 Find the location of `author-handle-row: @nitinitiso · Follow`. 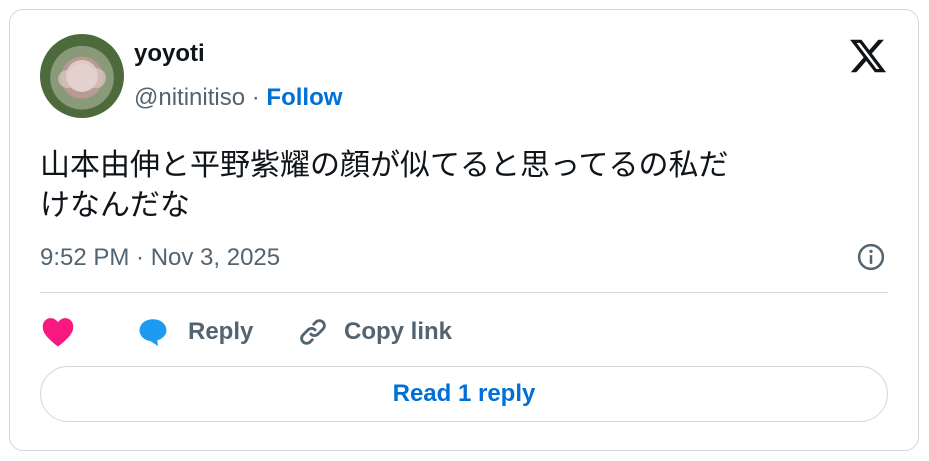

author-handle-row: @nitinitiso · Follow is located at coordinates (238, 98).